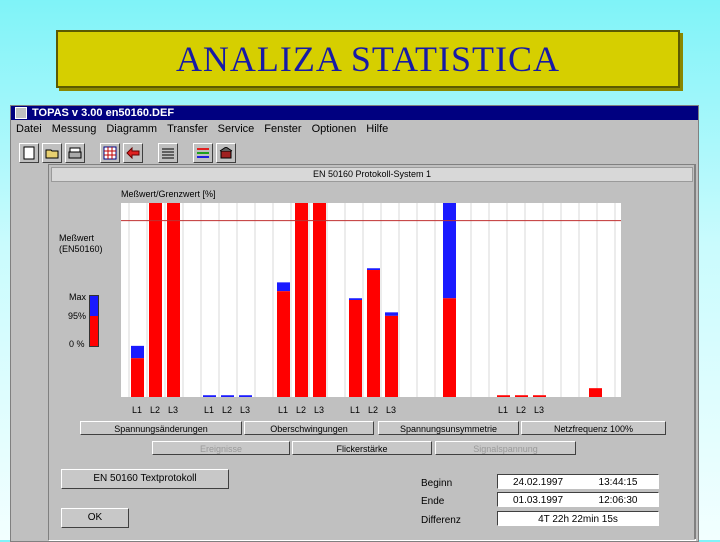 This screenshot has height=542, width=720. What do you see at coordinates (29, 129) in the screenshot?
I see `menu-datei: Datei` at bounding box center [29, 129].